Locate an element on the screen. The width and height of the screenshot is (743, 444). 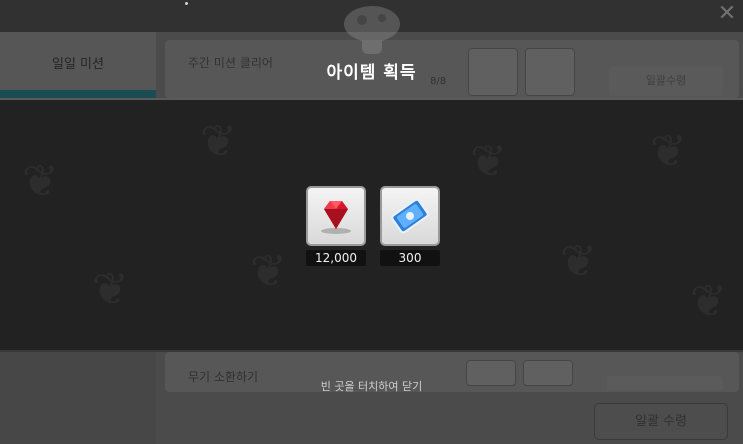
item-quantity: 12,000 is located at coordinates (336, 258).